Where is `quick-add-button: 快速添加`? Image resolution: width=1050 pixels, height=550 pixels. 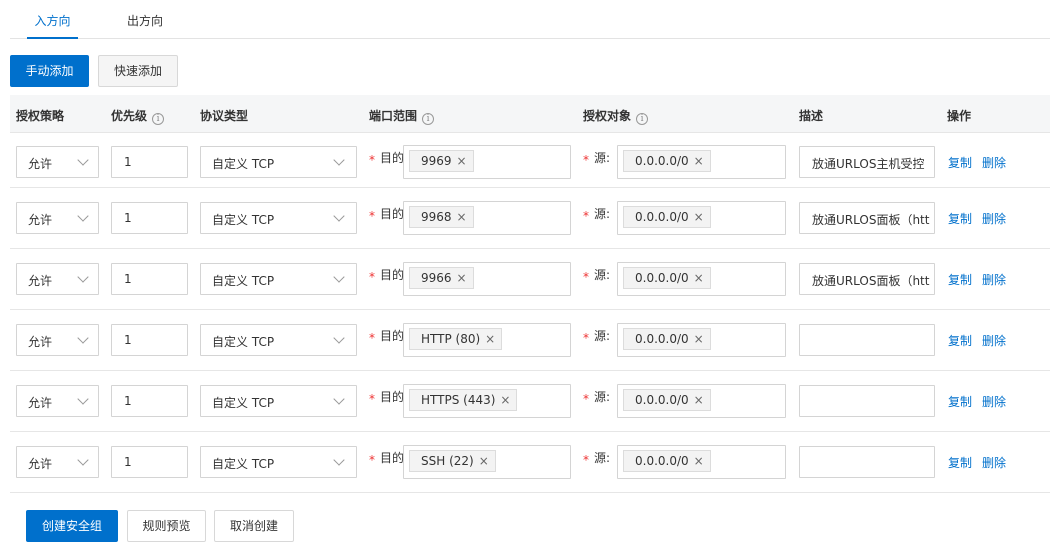 quick-add-button: 快速添加 is located at coordinates (138, 71).